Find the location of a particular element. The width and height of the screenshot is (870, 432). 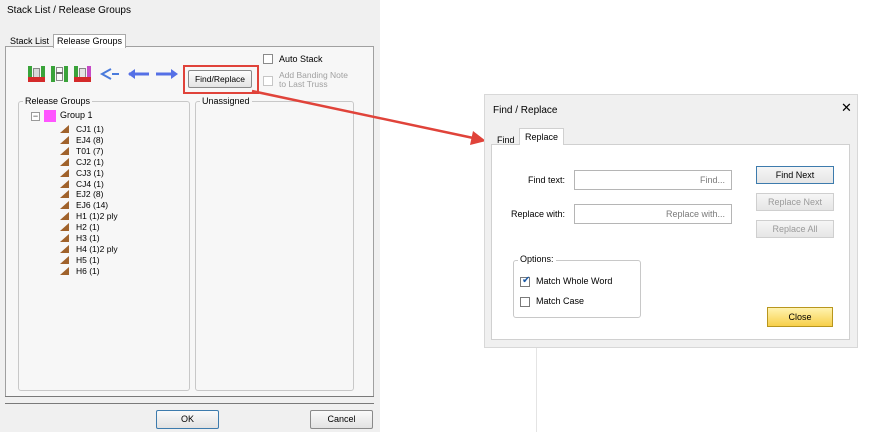

tree-item-label: CJ1 (1) is located at coordinates (90, 129).